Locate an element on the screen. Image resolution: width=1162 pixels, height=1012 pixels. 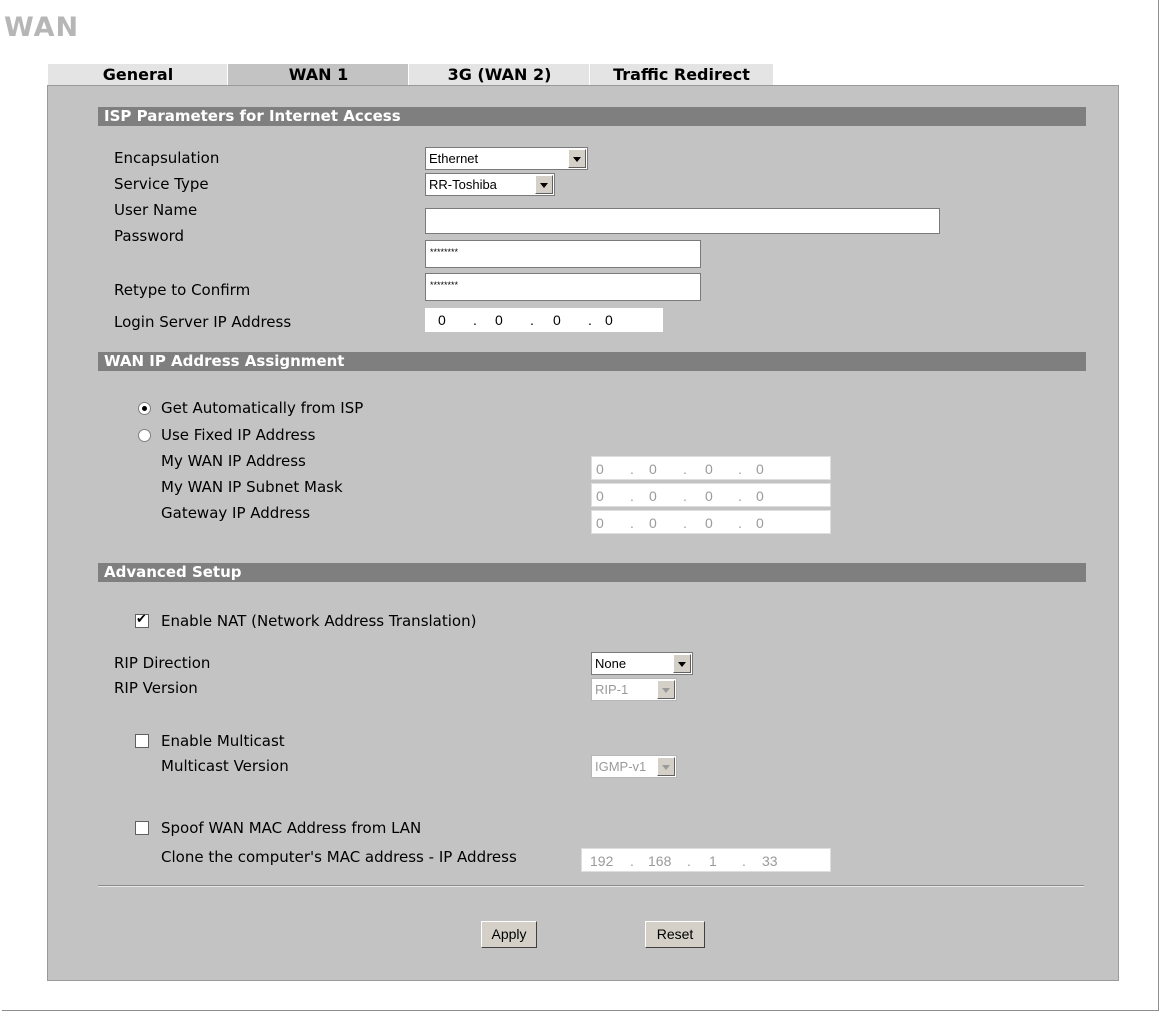
multicast-version-value: IGMP-v1 is located at coordinates (621, 766).